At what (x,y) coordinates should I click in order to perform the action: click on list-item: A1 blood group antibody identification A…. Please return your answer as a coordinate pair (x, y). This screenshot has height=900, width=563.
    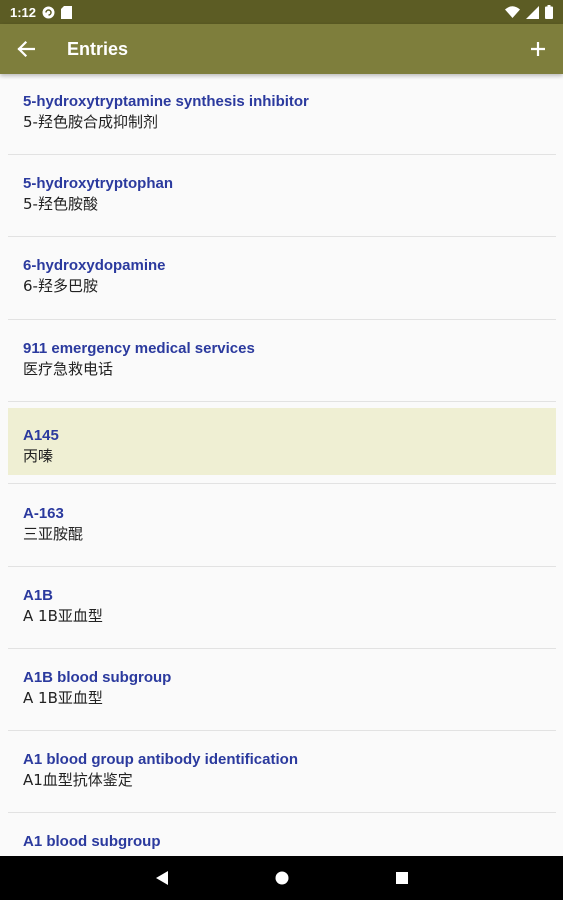
    Looking at the image, I should click on (282, 765).